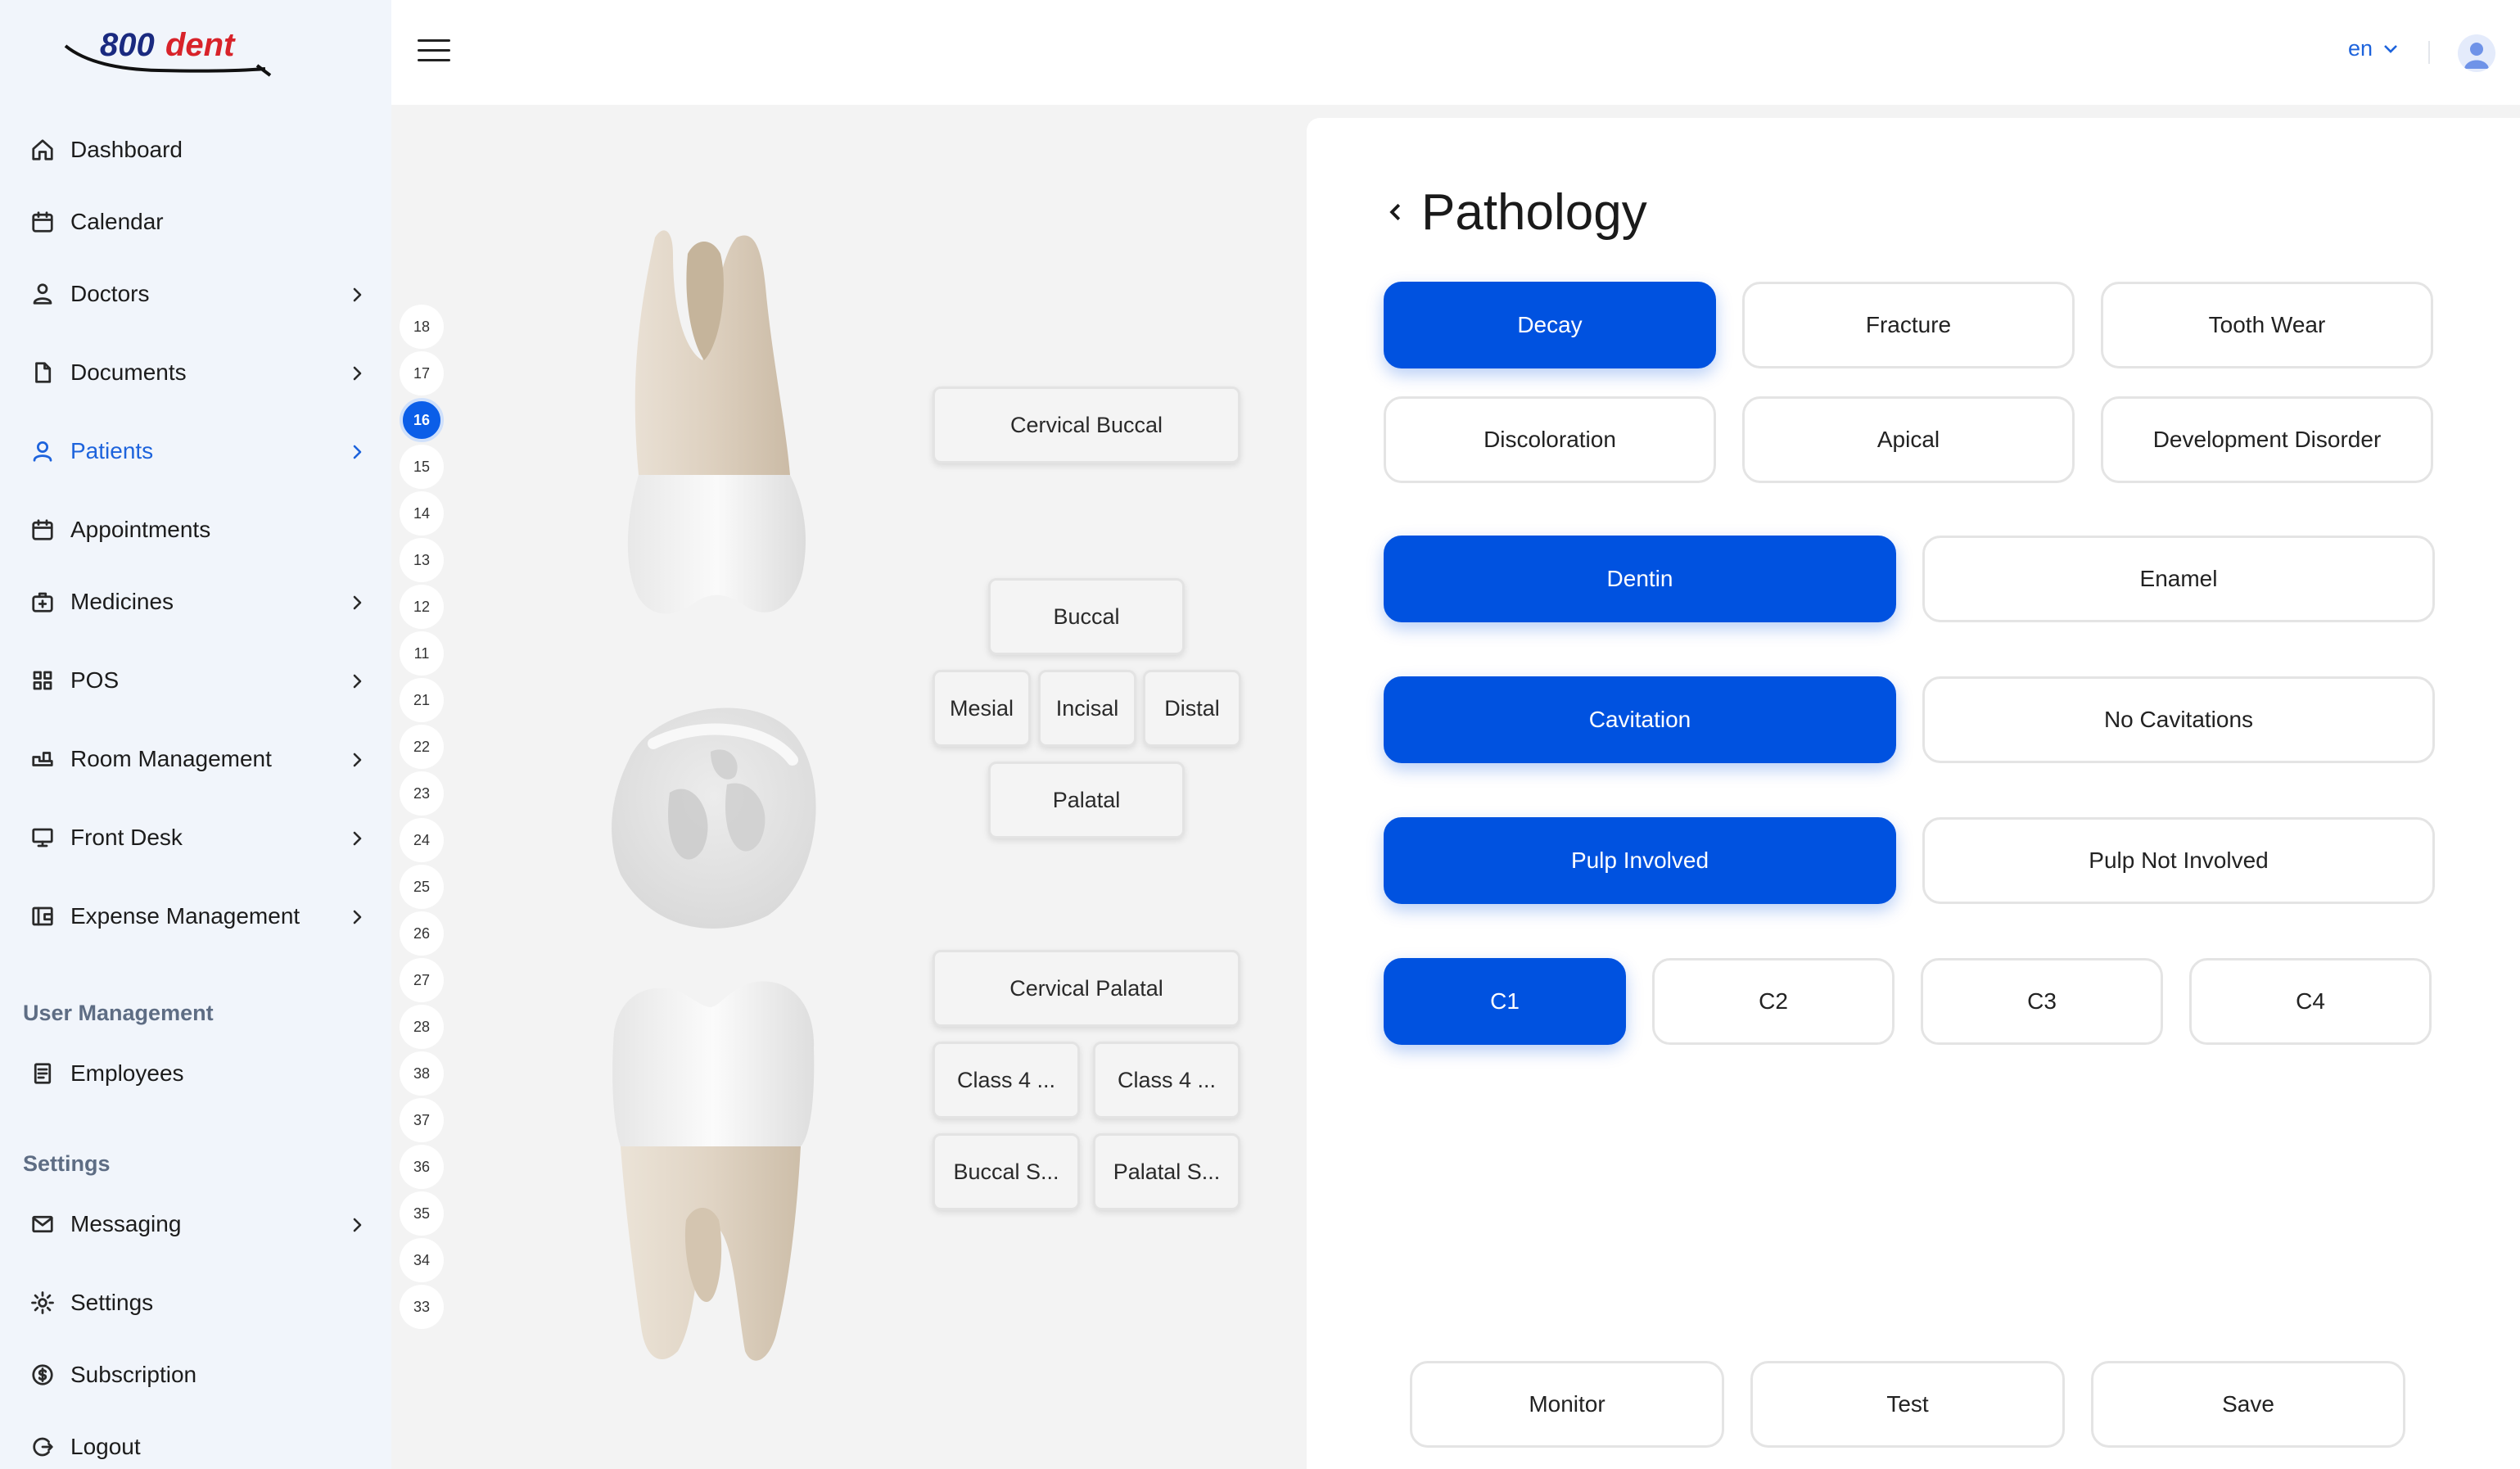 Image resolution: width=2520 pixels, height=1469 pixels. What do you see at coordinates (42, 451) in the screenshot?
I see `user-icon` at bounding box center [42, 451].